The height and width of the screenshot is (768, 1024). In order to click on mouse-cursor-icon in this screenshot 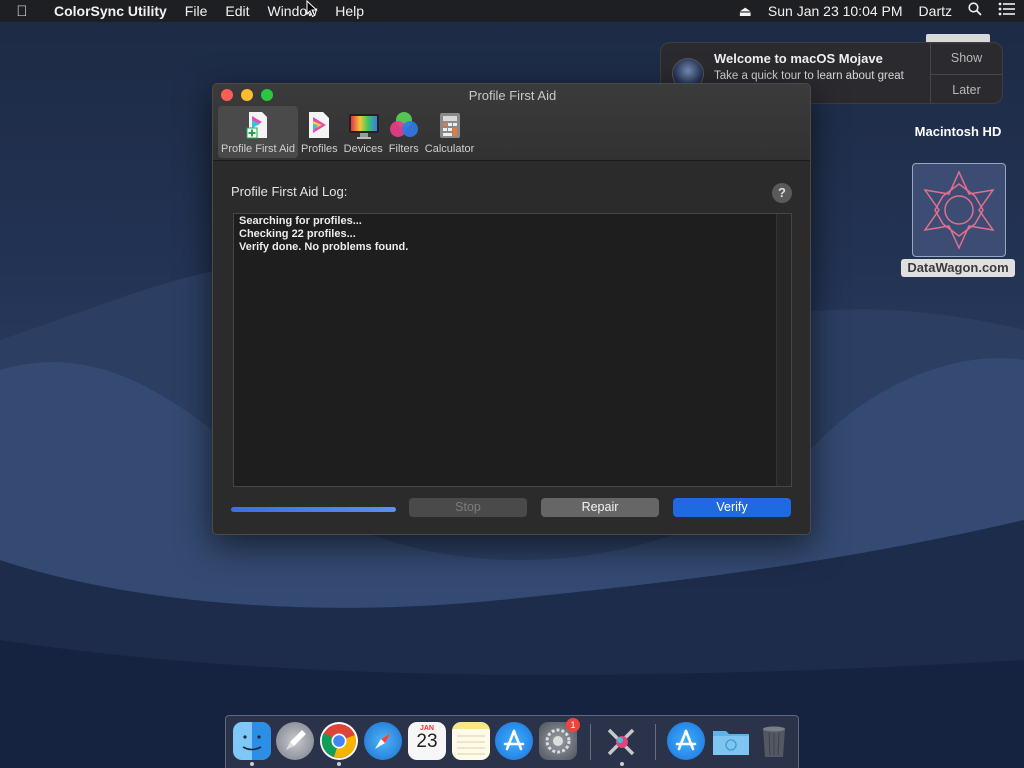, I will do `click(312, 9)`.